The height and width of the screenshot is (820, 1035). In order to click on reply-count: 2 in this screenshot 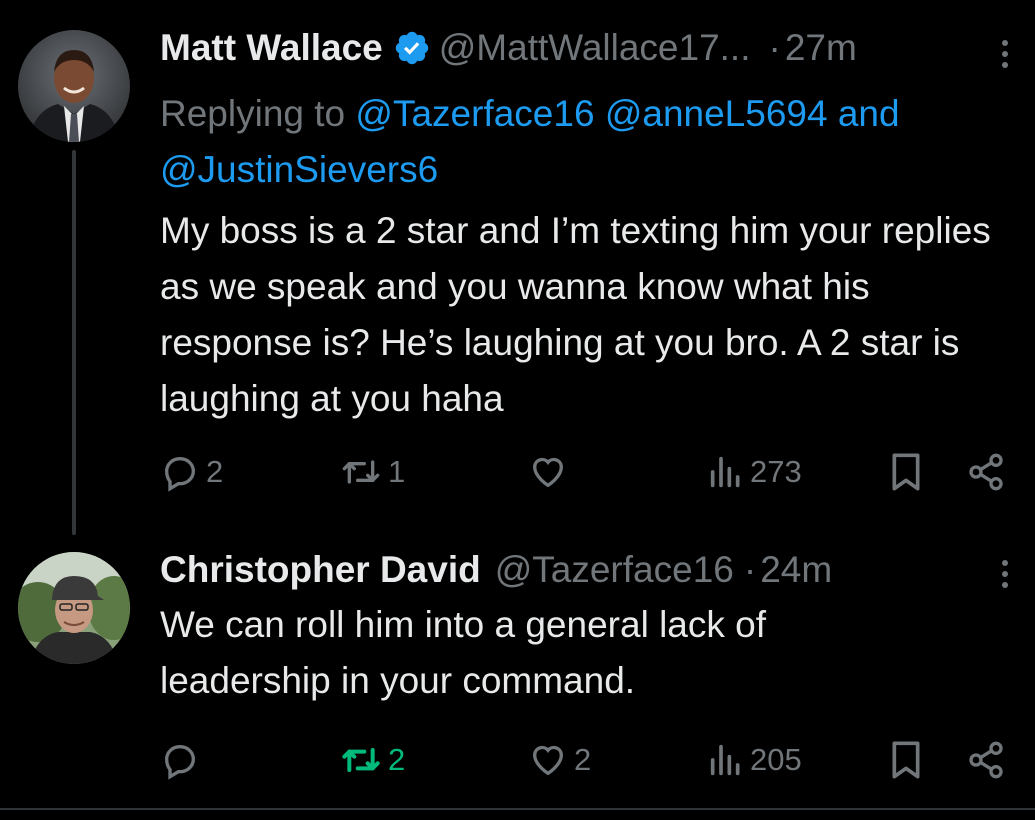, I will do `click(215, 471)`.